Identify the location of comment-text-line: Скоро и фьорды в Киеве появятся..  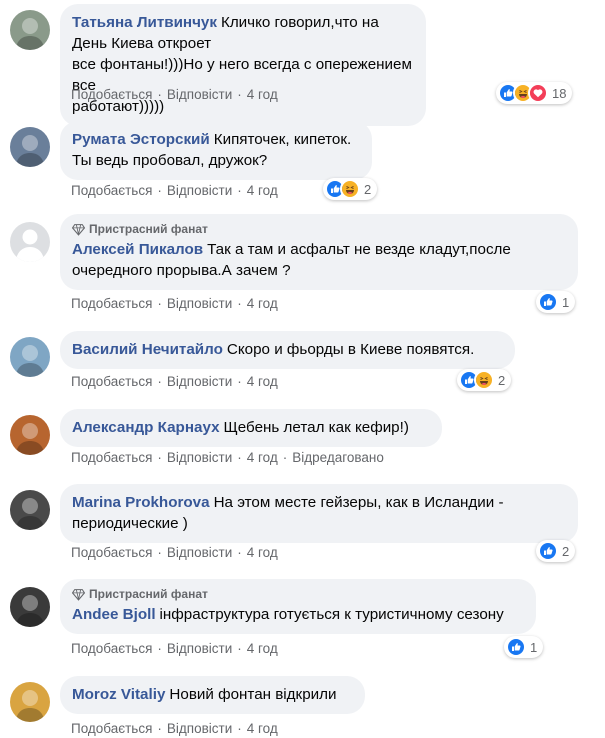
(350, 349).